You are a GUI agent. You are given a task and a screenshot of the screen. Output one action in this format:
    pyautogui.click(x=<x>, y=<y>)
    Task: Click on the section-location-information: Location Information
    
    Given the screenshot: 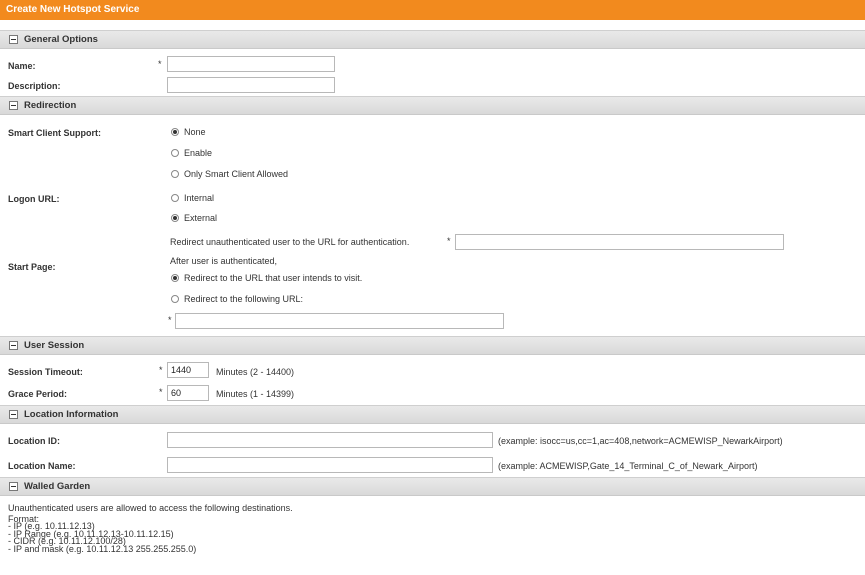 What is the action you would take?
    pyautogui.click(x=432, y=414)
    